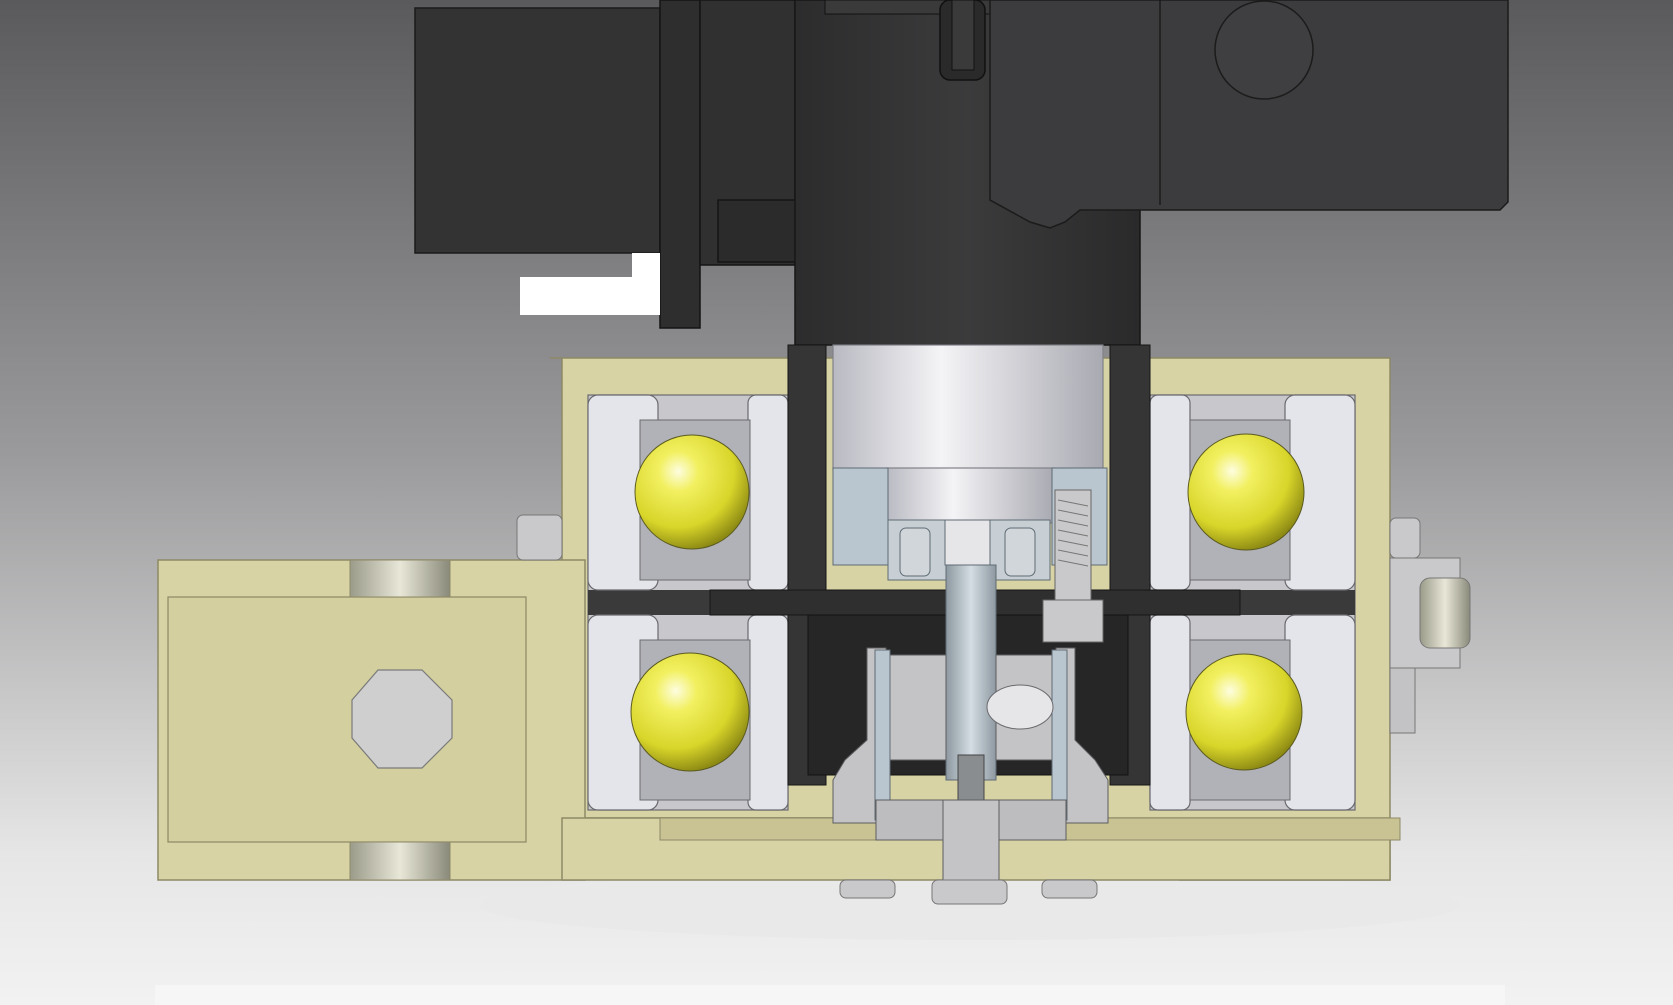  I want to click on upper-right-housing, so click(1249, 114).